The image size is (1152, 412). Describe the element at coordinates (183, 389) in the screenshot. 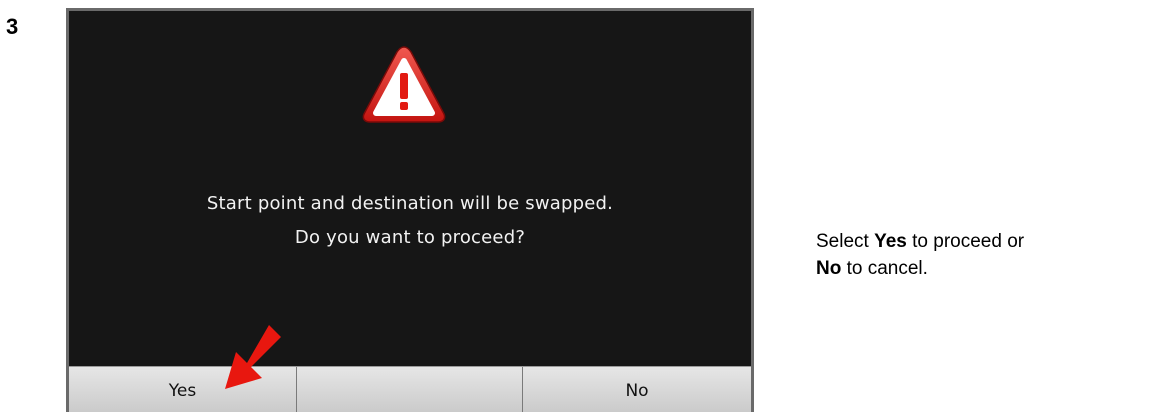

I see `yes-button: Yes` at that location.